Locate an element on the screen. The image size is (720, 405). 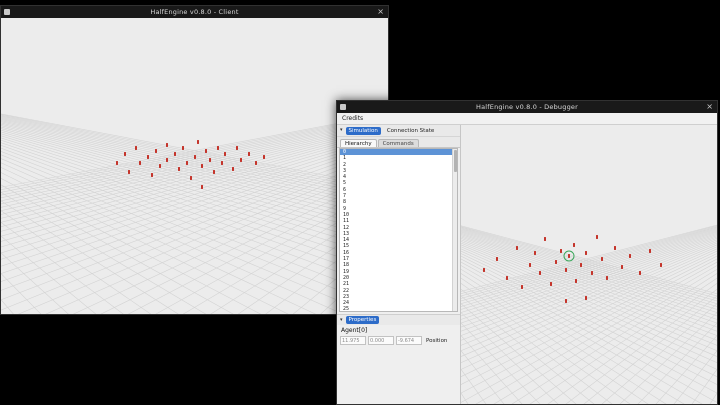
position-y-field: 0.000 is located at coordinates (381, 340).